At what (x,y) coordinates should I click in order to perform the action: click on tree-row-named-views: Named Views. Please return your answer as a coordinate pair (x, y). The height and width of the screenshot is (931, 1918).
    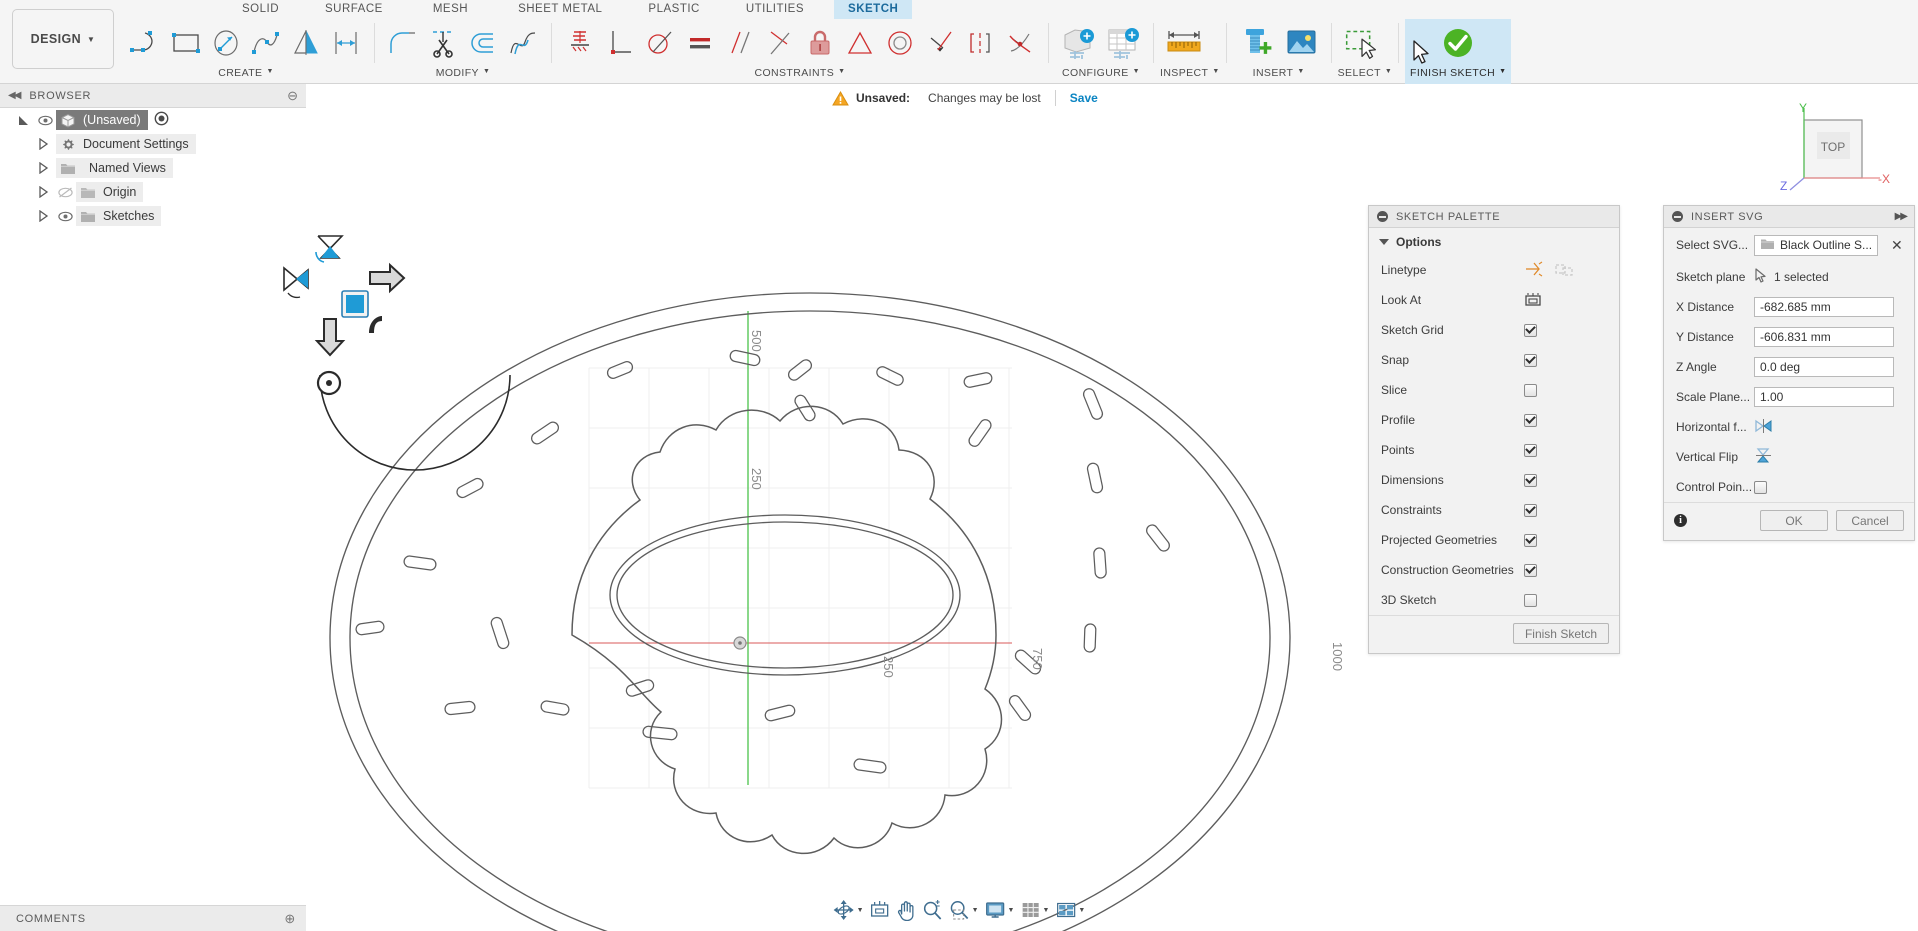
    Looking at the image, I should click on (153, 168).